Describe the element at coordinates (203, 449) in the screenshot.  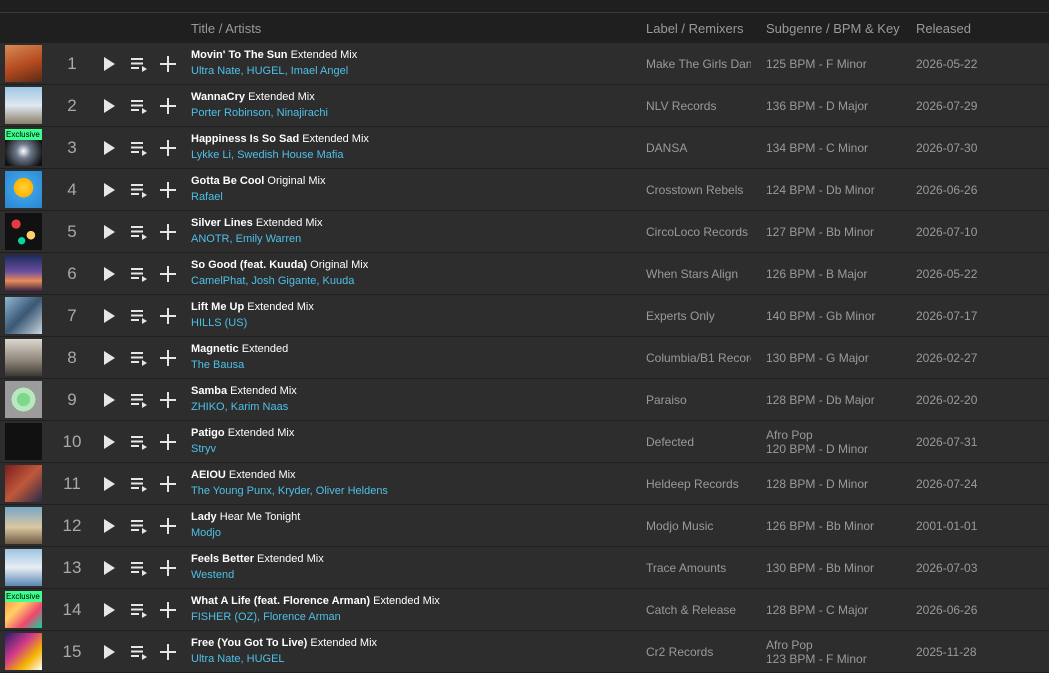
I see `artist-link: Stryv` at that location.